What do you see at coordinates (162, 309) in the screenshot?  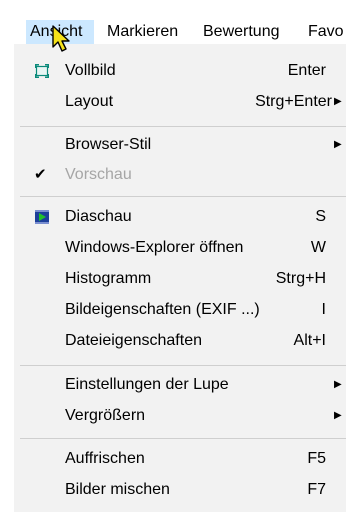 I see `menu-item-label: Bildeigenschaften (EXIF ...)` at bounding box center [162, 309].